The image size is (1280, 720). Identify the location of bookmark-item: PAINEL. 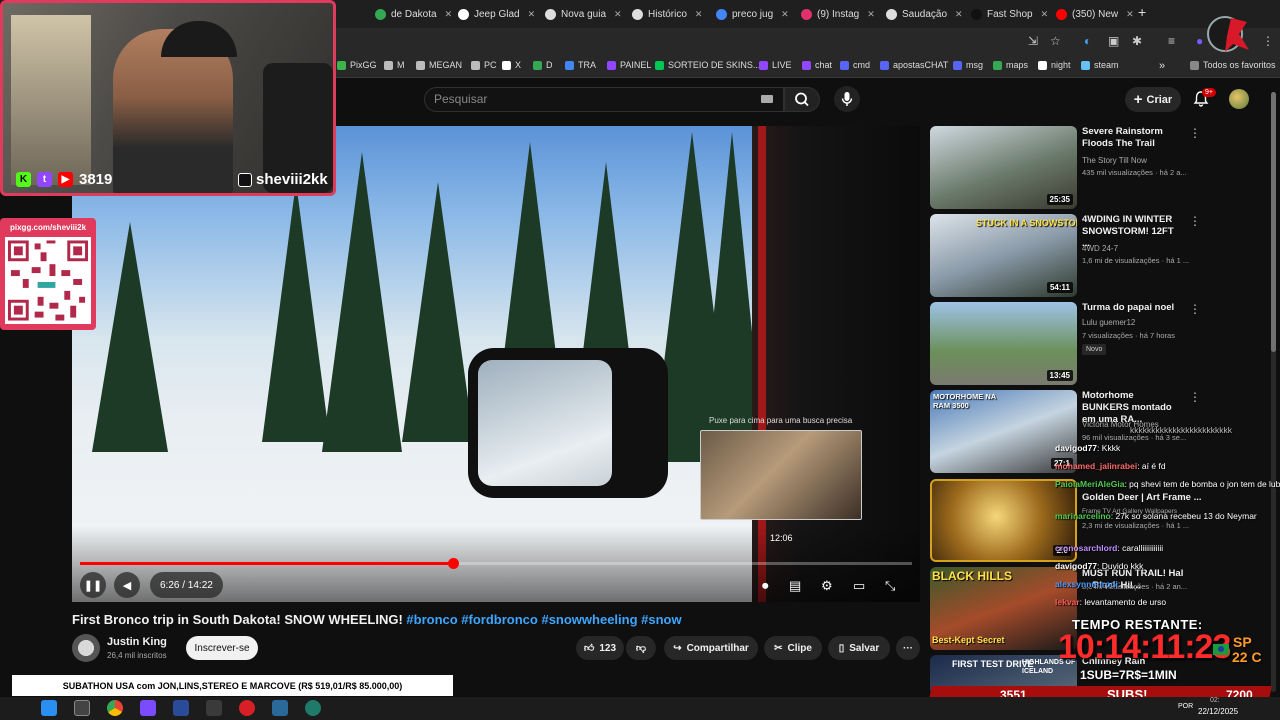
(629, 65).